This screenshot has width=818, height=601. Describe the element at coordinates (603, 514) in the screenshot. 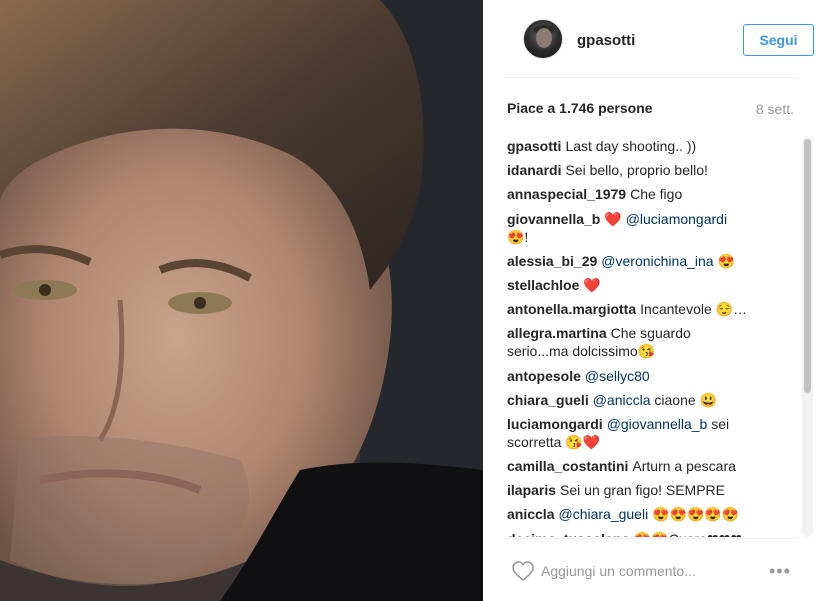

I see `comment-mention-link: @chiara_gueli` at that location.